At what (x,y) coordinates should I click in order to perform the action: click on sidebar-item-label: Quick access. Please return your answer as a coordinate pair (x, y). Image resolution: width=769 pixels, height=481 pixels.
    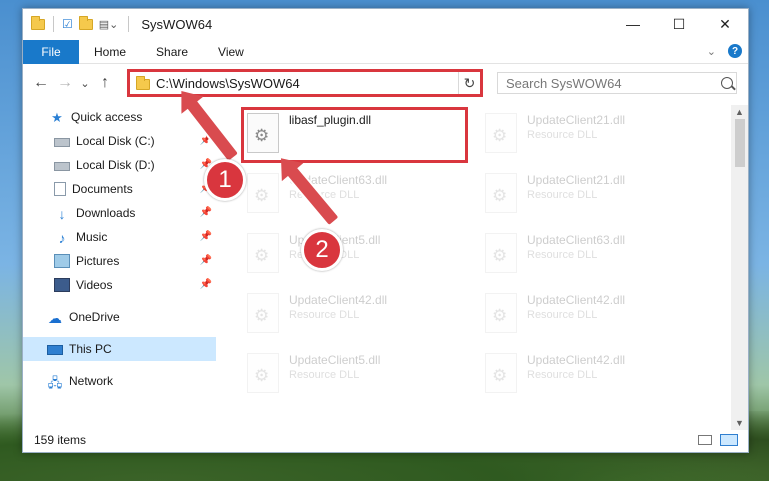
    Looking at the image, I should click on (107, 117).